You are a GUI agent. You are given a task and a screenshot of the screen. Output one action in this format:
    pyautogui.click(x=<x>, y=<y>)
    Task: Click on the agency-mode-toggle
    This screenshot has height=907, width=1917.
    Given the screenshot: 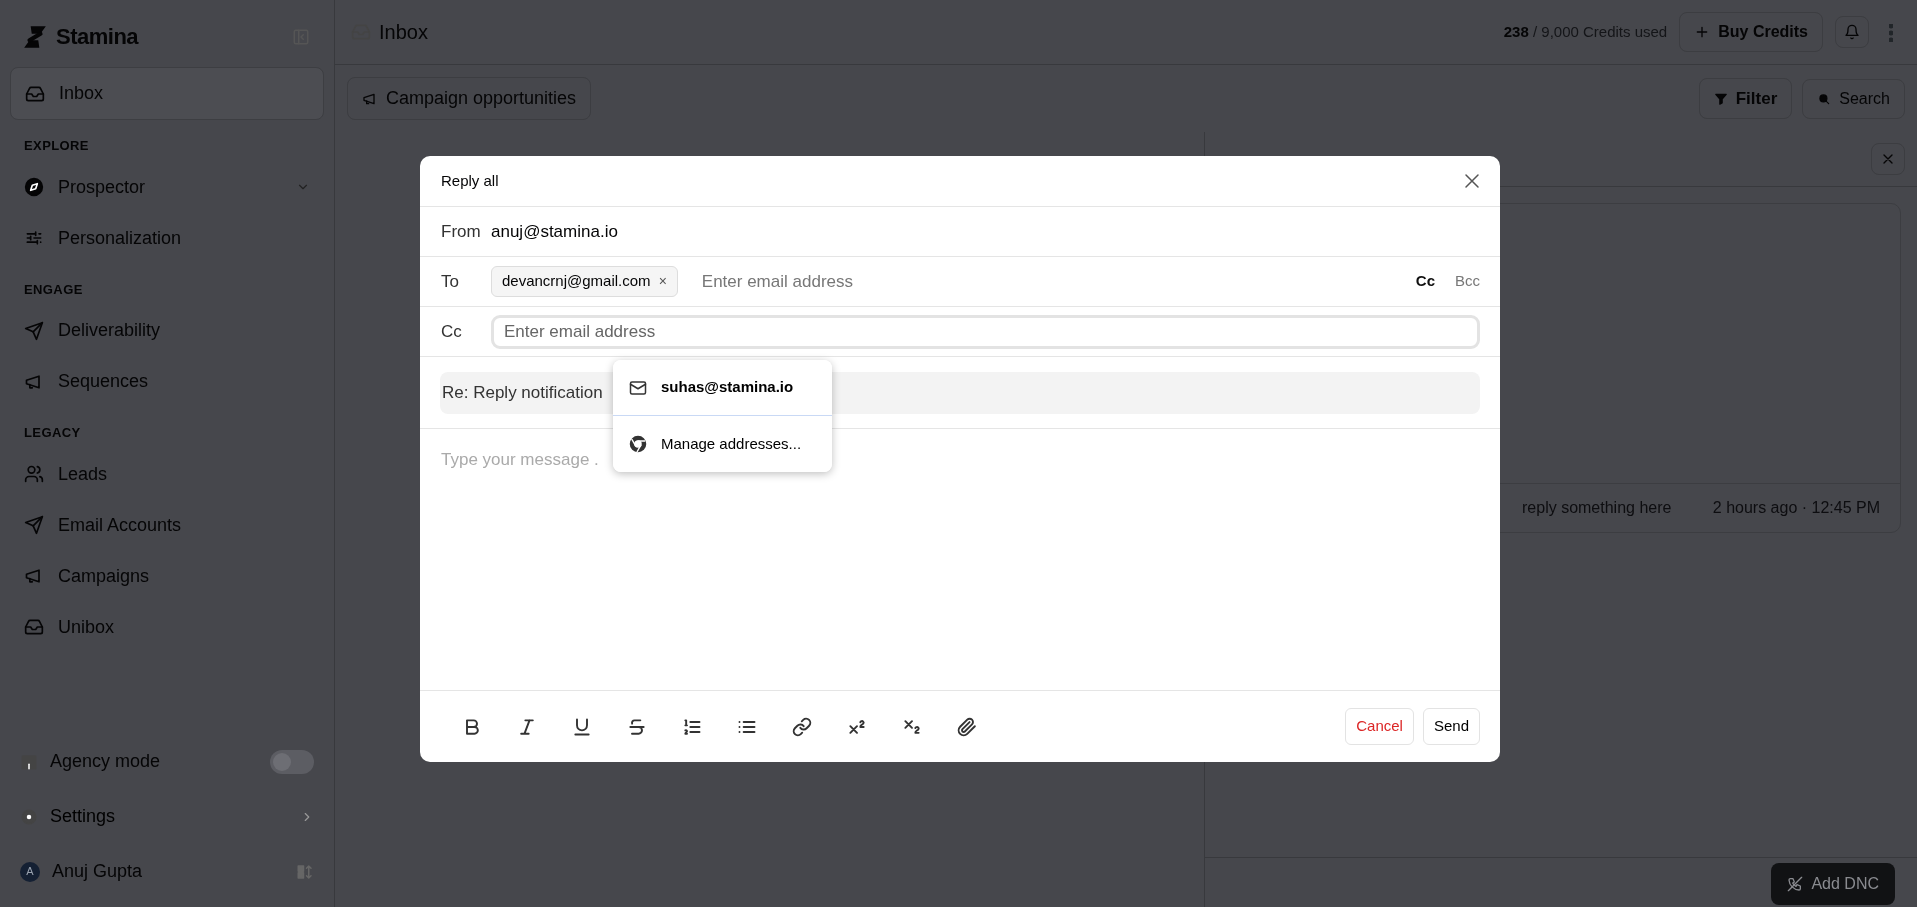 What is the action you would take?
    pyautogui.click(x=292, y=761)
    